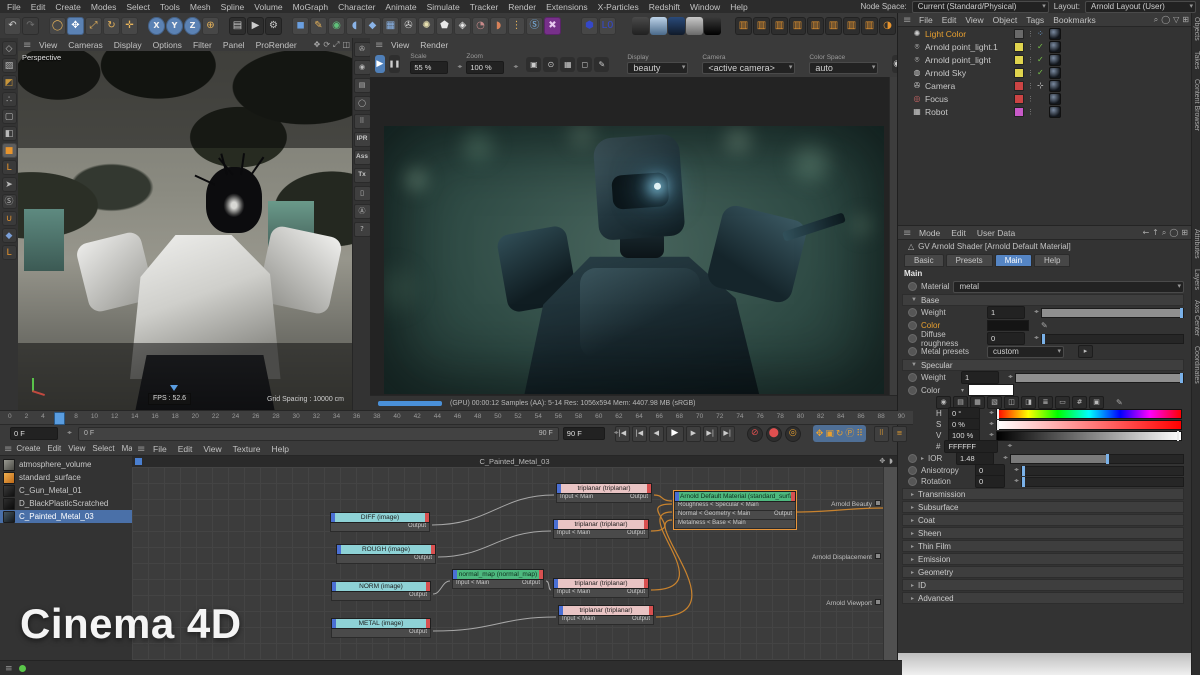 Image resolution: width=1200 pixels, height=675 pixels. Describe the element at coordinates (9, 48) in the screenshot. I see `mode-icon: ◇` at that location.